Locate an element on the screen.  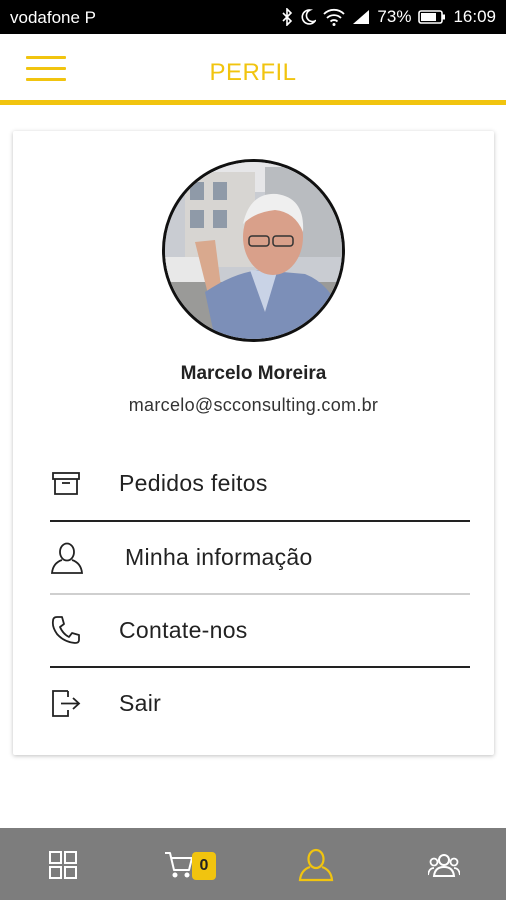
menu-item-label: Minha informação is located at coordinates (219, 557).